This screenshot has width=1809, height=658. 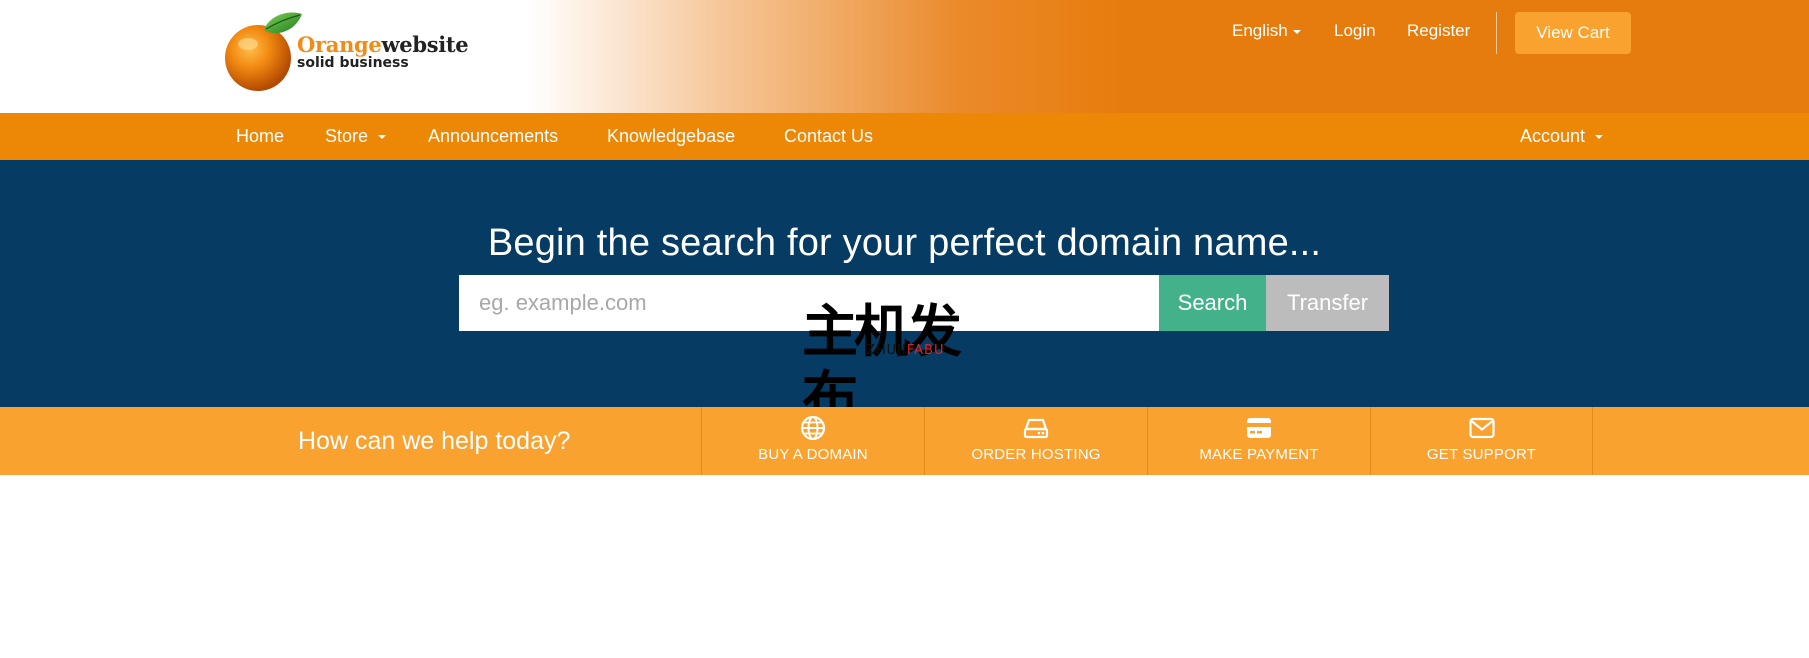 What do you see at coordinates (1258, 441) in the screenshot?
I see `make-payment-button: MAKE PAYMENT` at bounding box center [1258, 441].